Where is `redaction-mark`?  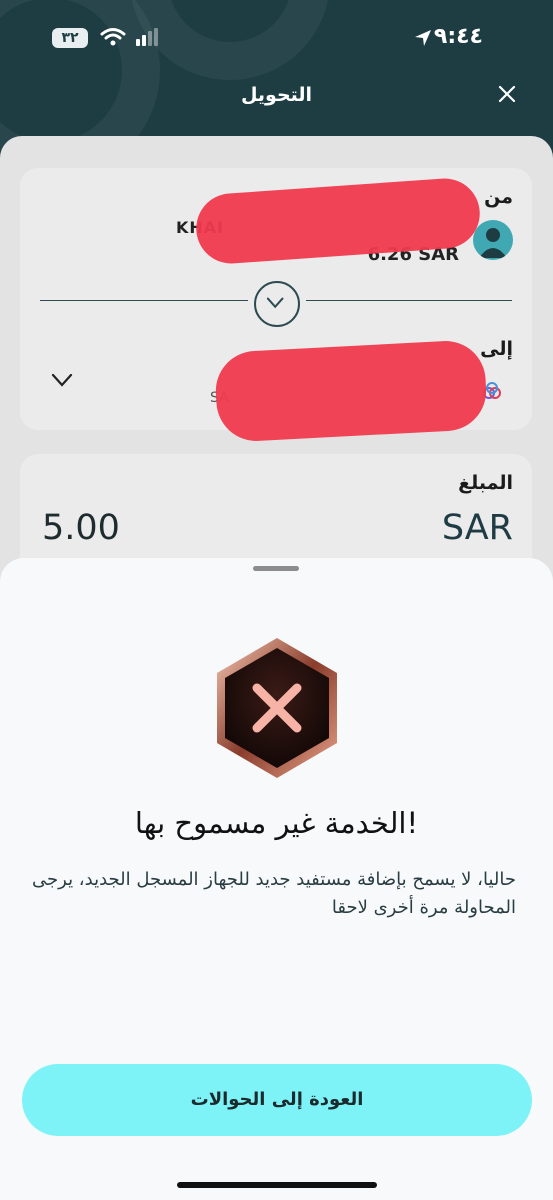
redaction-mark is located at coordinates (351, 391).